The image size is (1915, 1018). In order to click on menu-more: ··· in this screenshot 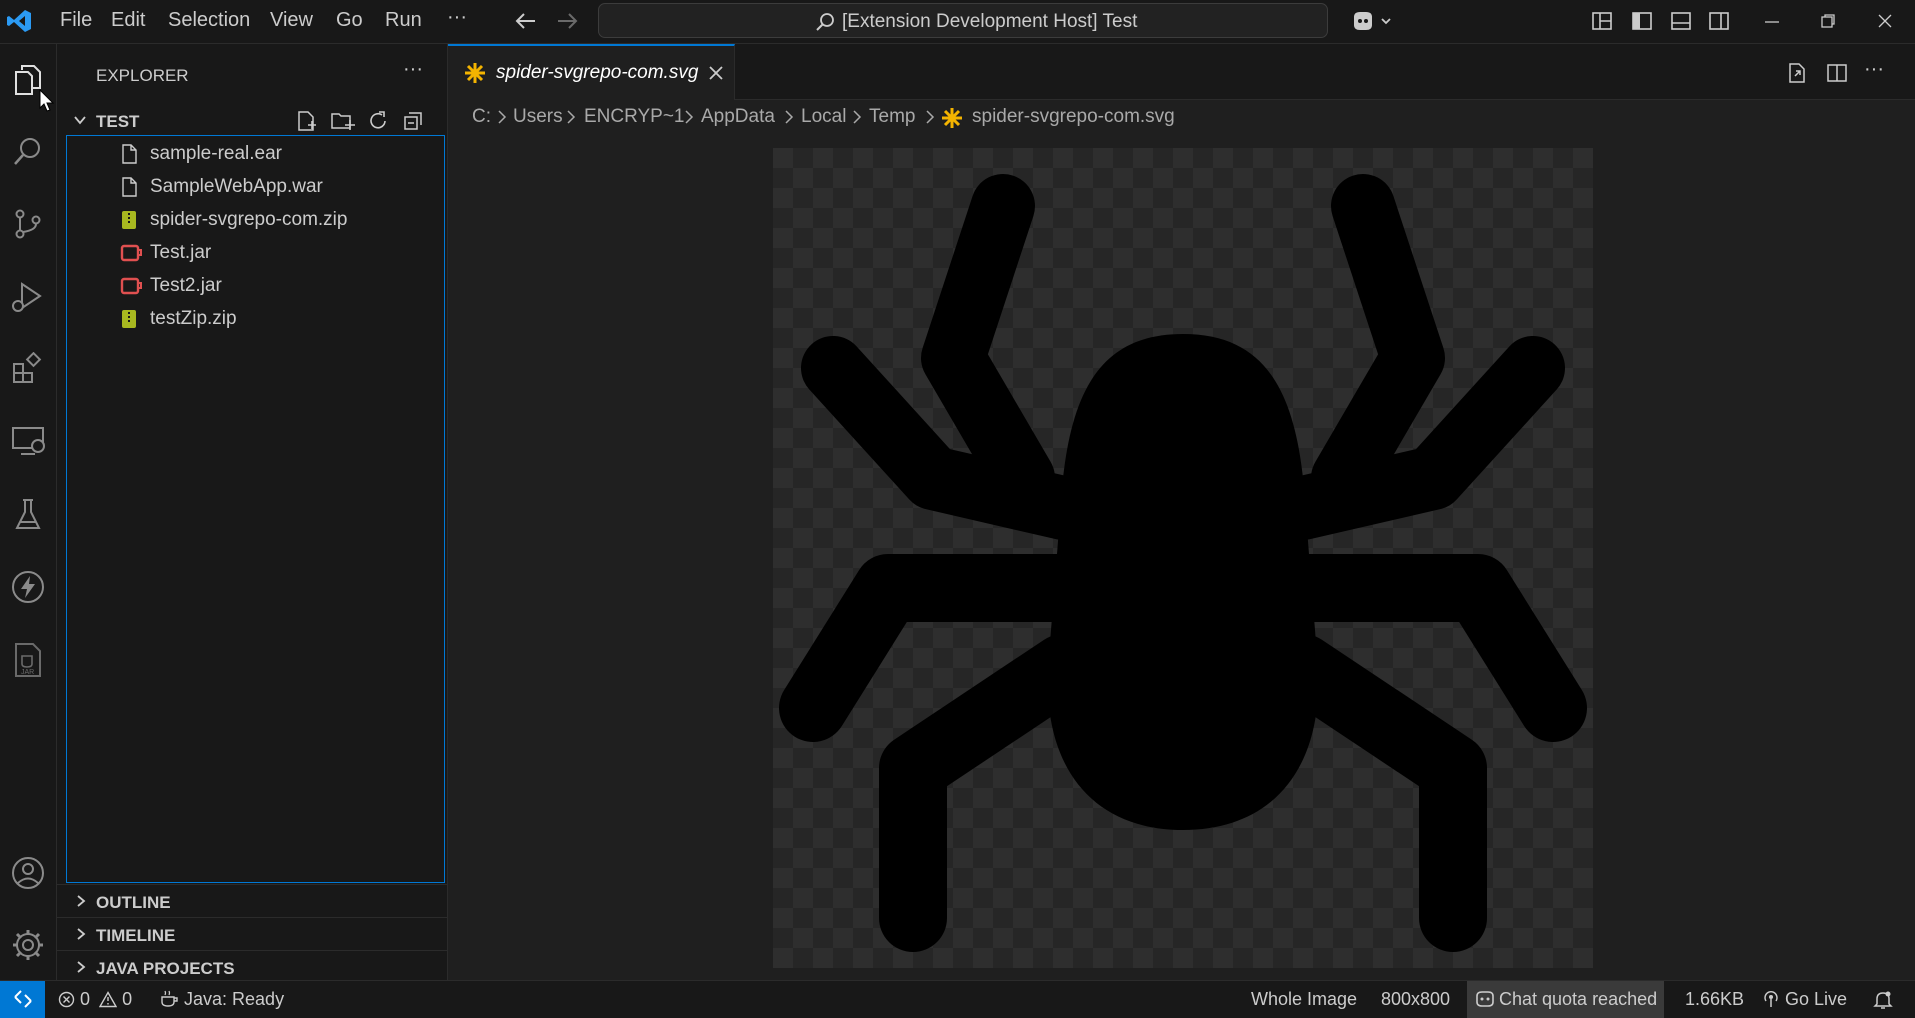, I will do `click(457, 17)`.